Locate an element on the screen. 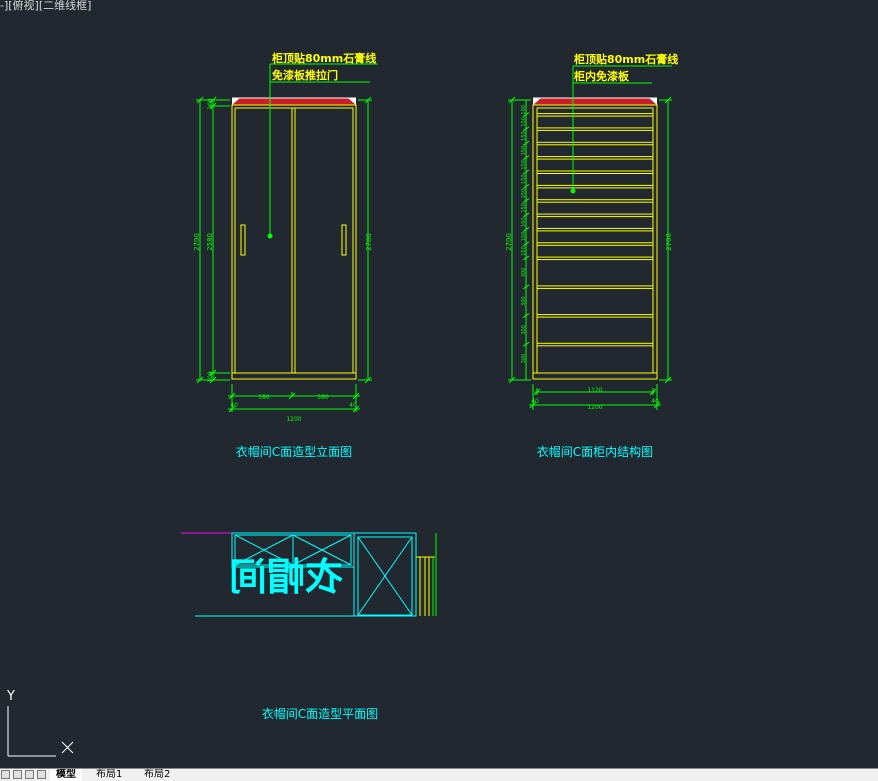 The height and width of the screenshot is (781, 878). door-handle-right is located at coordinates (344, 240).